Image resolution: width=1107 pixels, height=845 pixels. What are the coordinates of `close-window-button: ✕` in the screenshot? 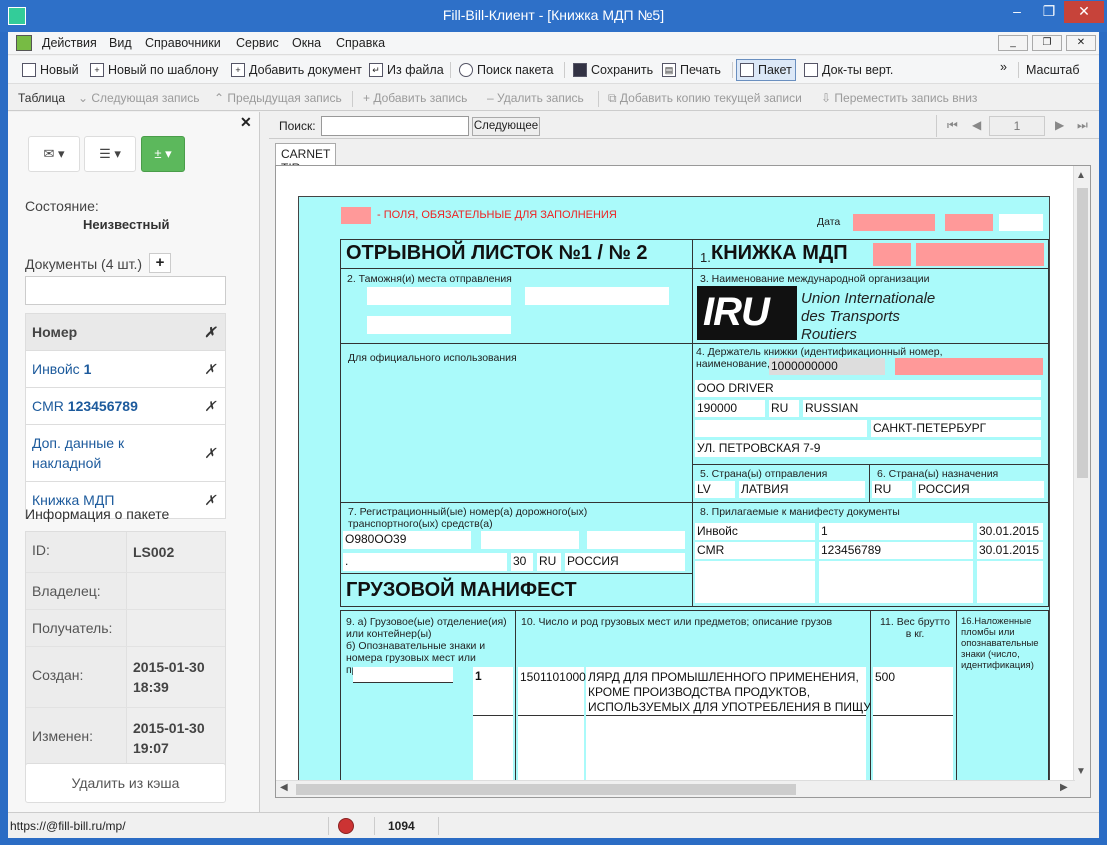 It's located at (1084, 12).